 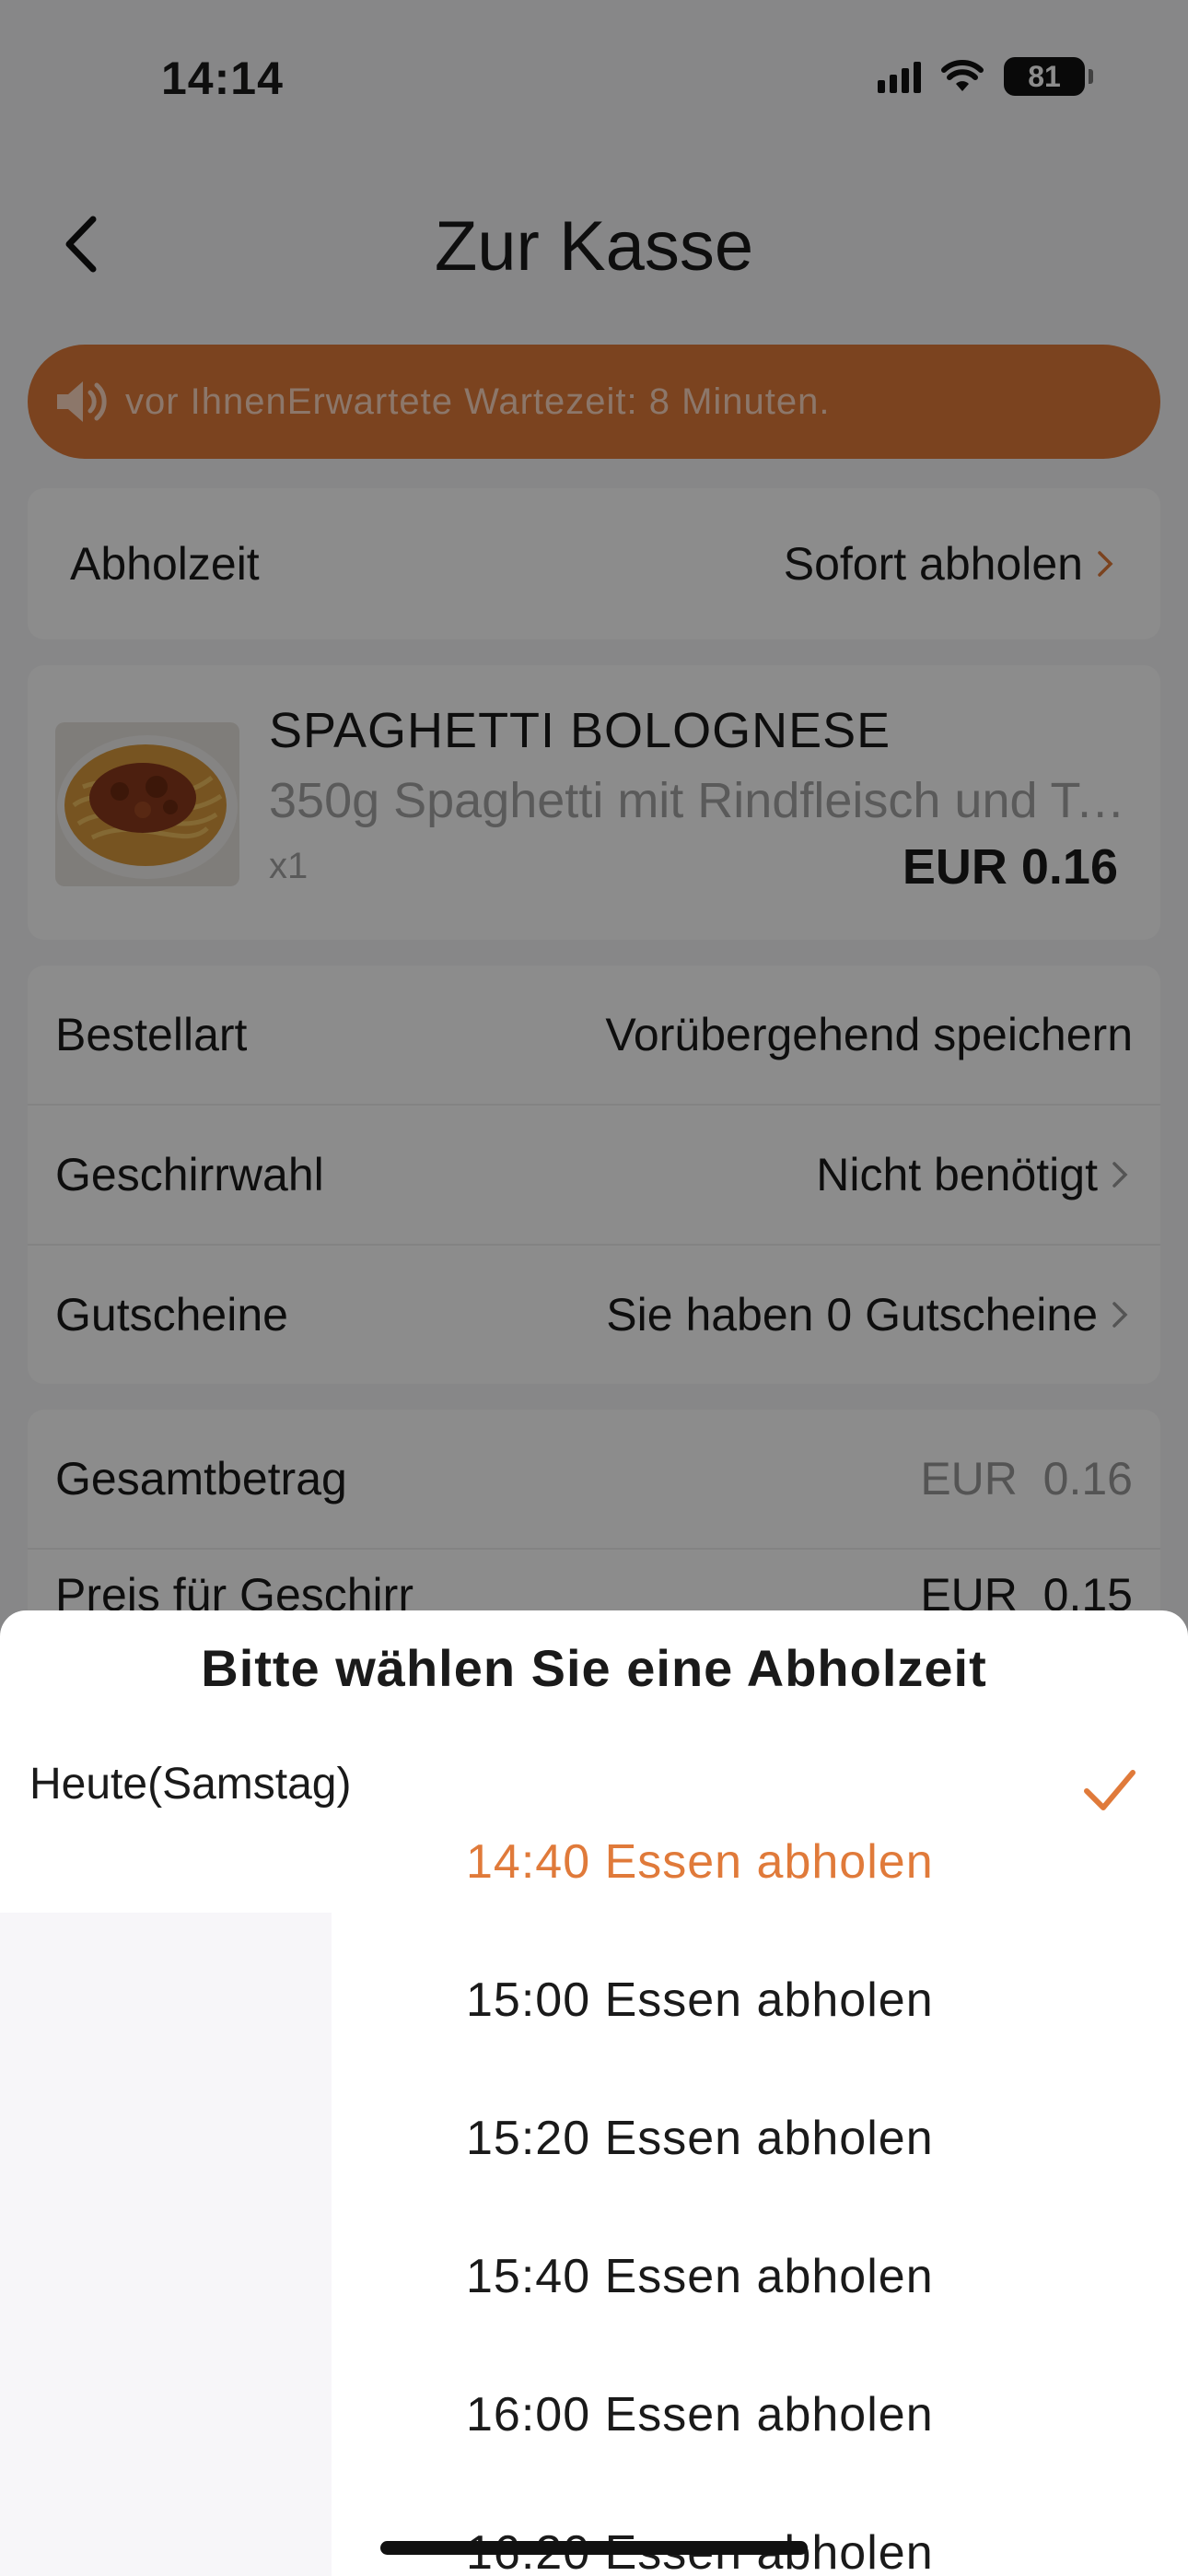 What do you see at coordinates (797, 2138) in the screenshot?
I see `time-slot: 15:20 Essen abholen` at bounding box center [797, 2138].